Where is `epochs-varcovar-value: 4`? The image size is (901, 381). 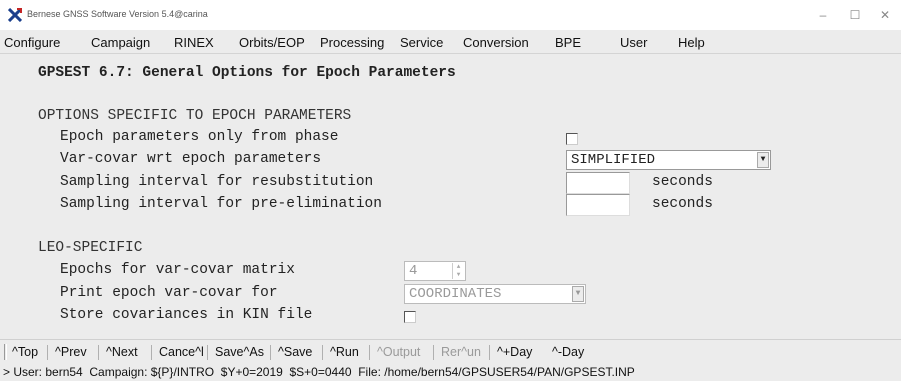 epochs-varcovar-value: 4 is located at coordinates (413, 271).